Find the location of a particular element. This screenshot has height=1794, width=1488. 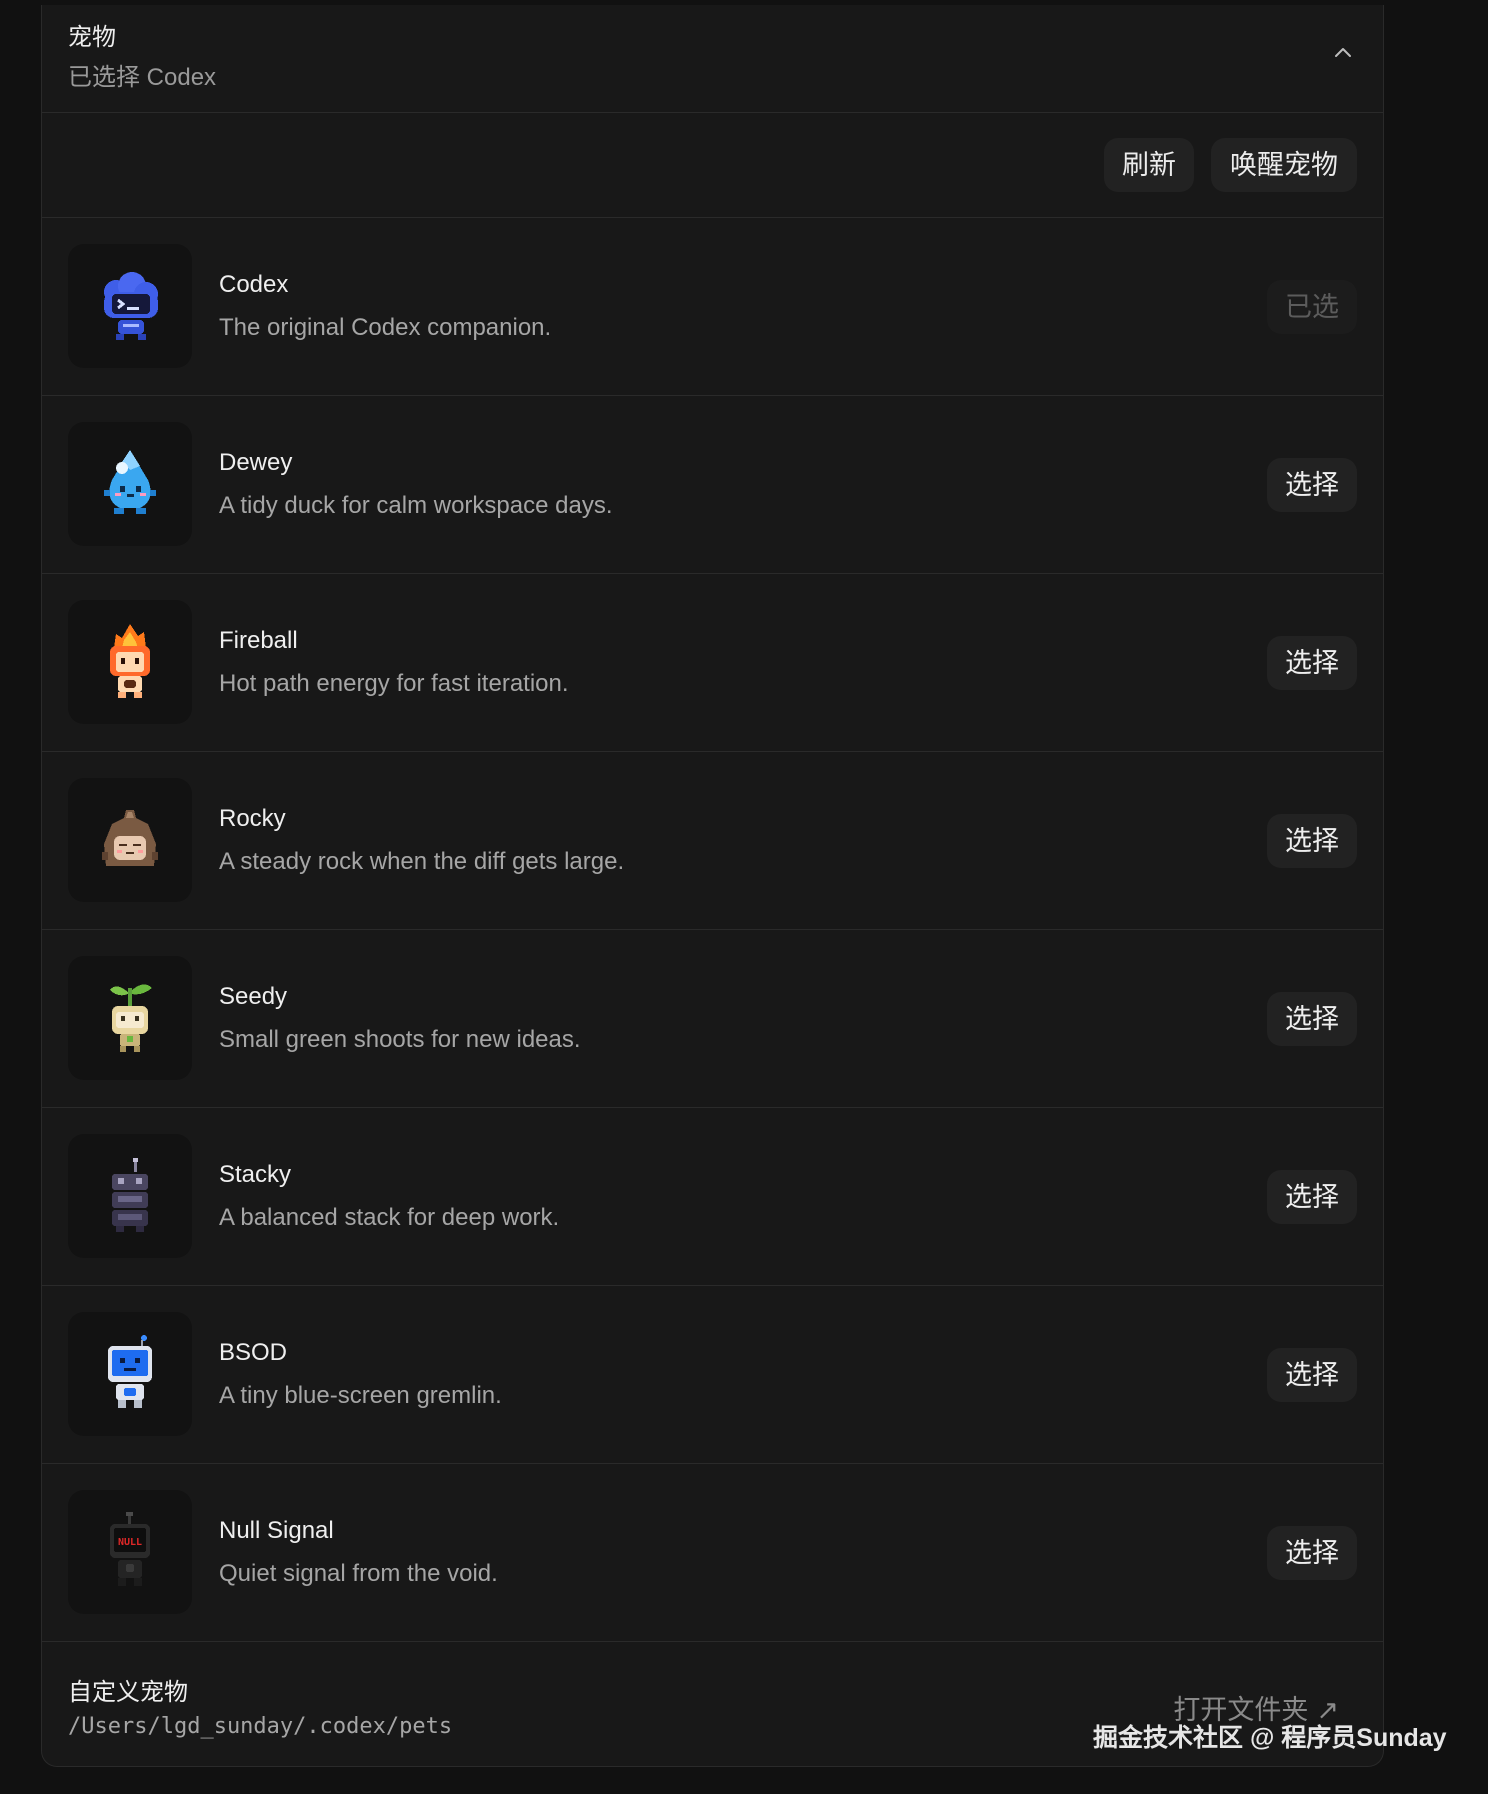

refresh-button: 刷新 is located at coordinates (1149, 165).